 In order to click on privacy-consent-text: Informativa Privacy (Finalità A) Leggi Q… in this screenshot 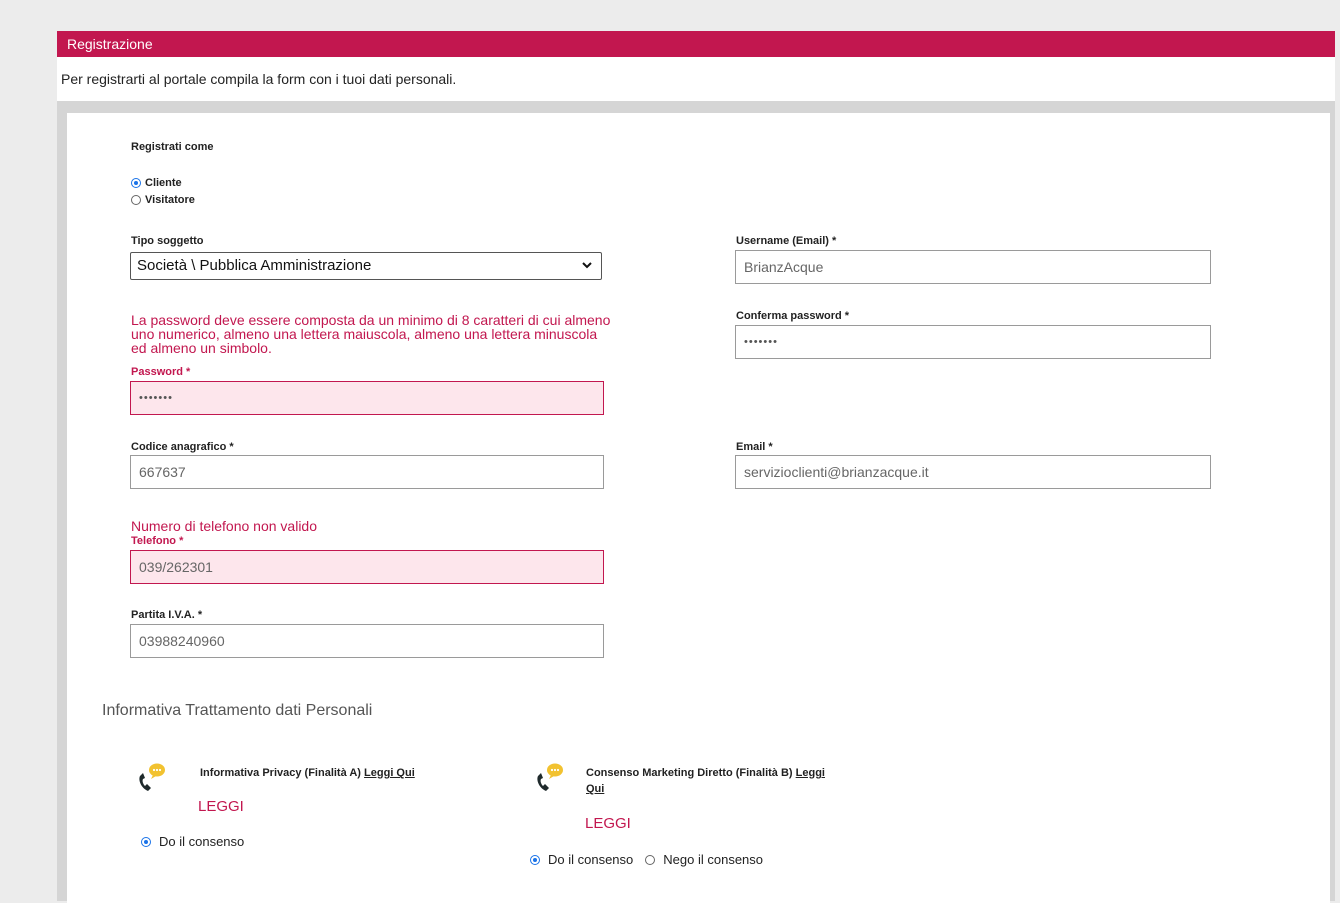, I will do `click(307, 773)`.